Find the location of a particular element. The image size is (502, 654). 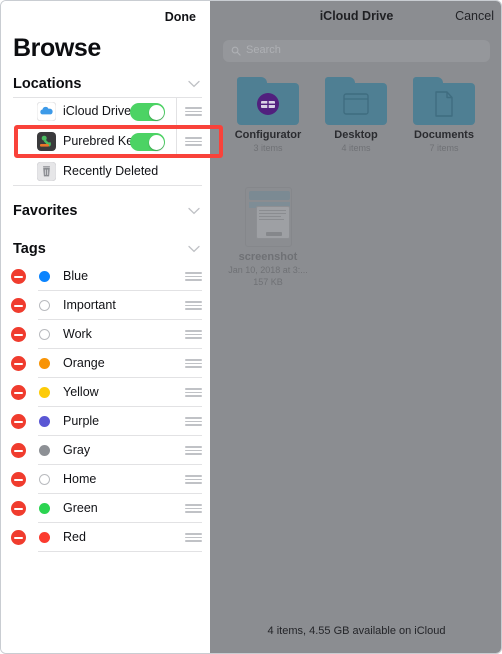

tag-row-purple: Purple is located at coordinates (105, 421).